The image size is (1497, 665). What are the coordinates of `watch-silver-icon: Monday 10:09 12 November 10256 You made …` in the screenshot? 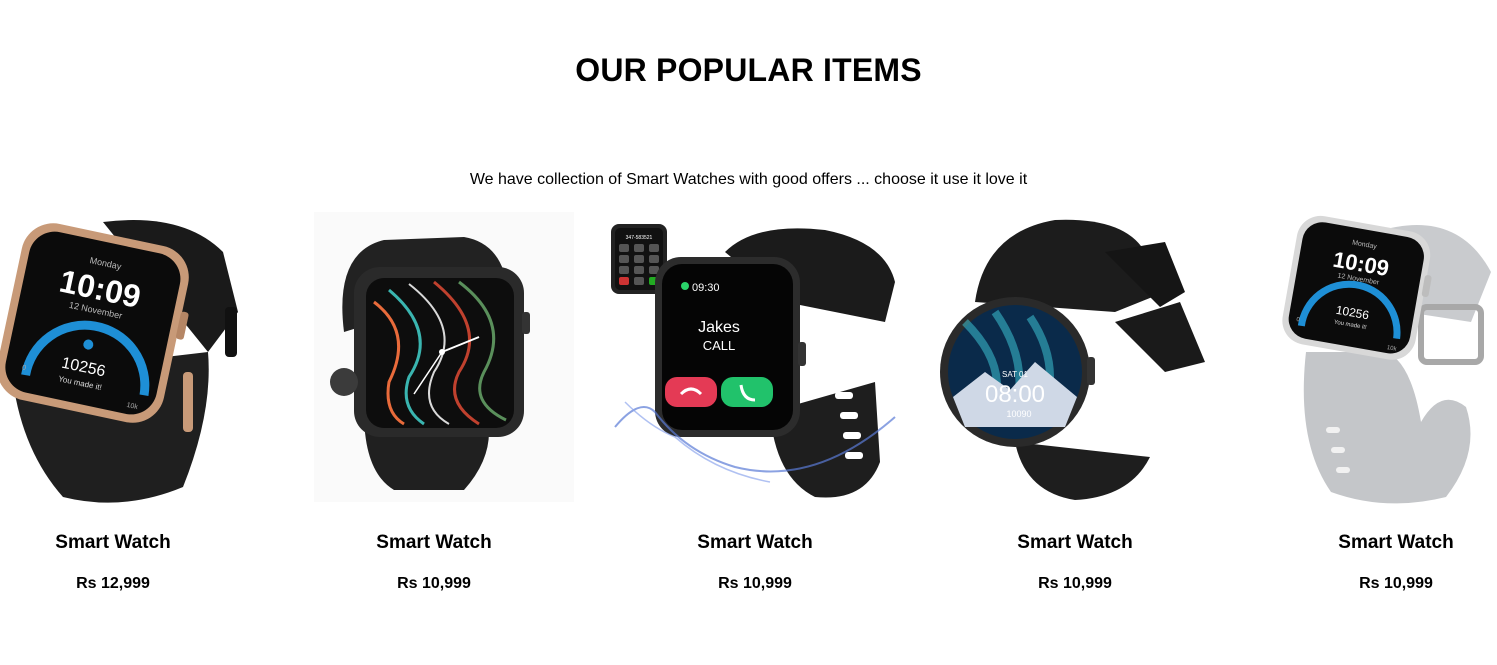 It's located at (1366, 359).